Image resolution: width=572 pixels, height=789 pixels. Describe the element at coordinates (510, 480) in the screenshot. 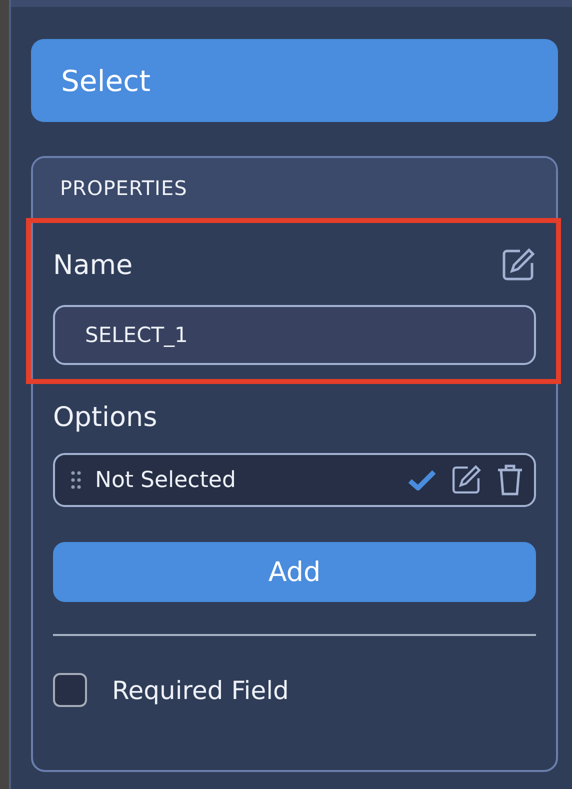

I see `trash-icon` at that location.